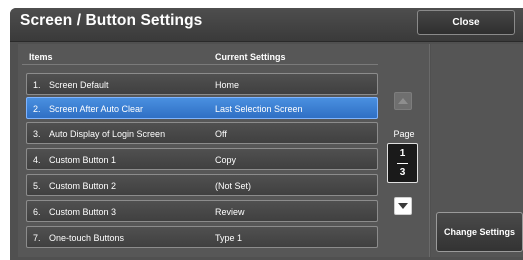 This screenshot has height=260, width=523. Describe the element at coordinates (402, 172) in the screenshot. I see `total-pages: 3` at that location.